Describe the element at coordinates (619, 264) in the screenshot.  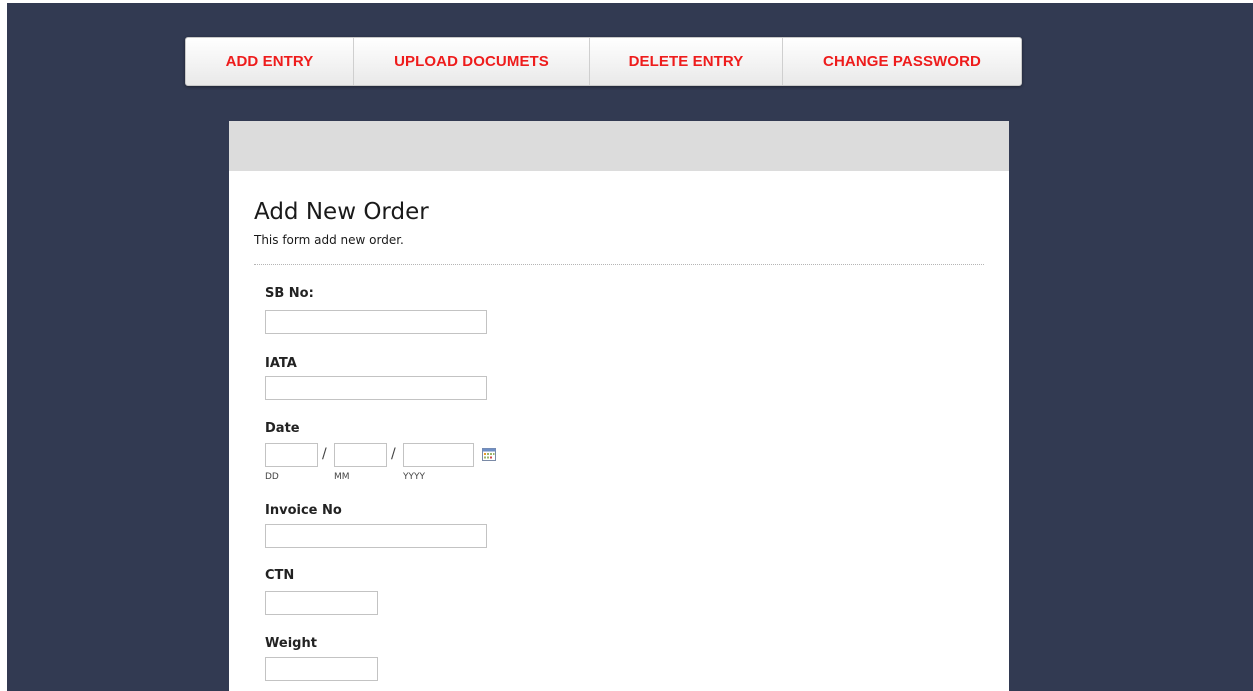
I see `form-divider` at that location.